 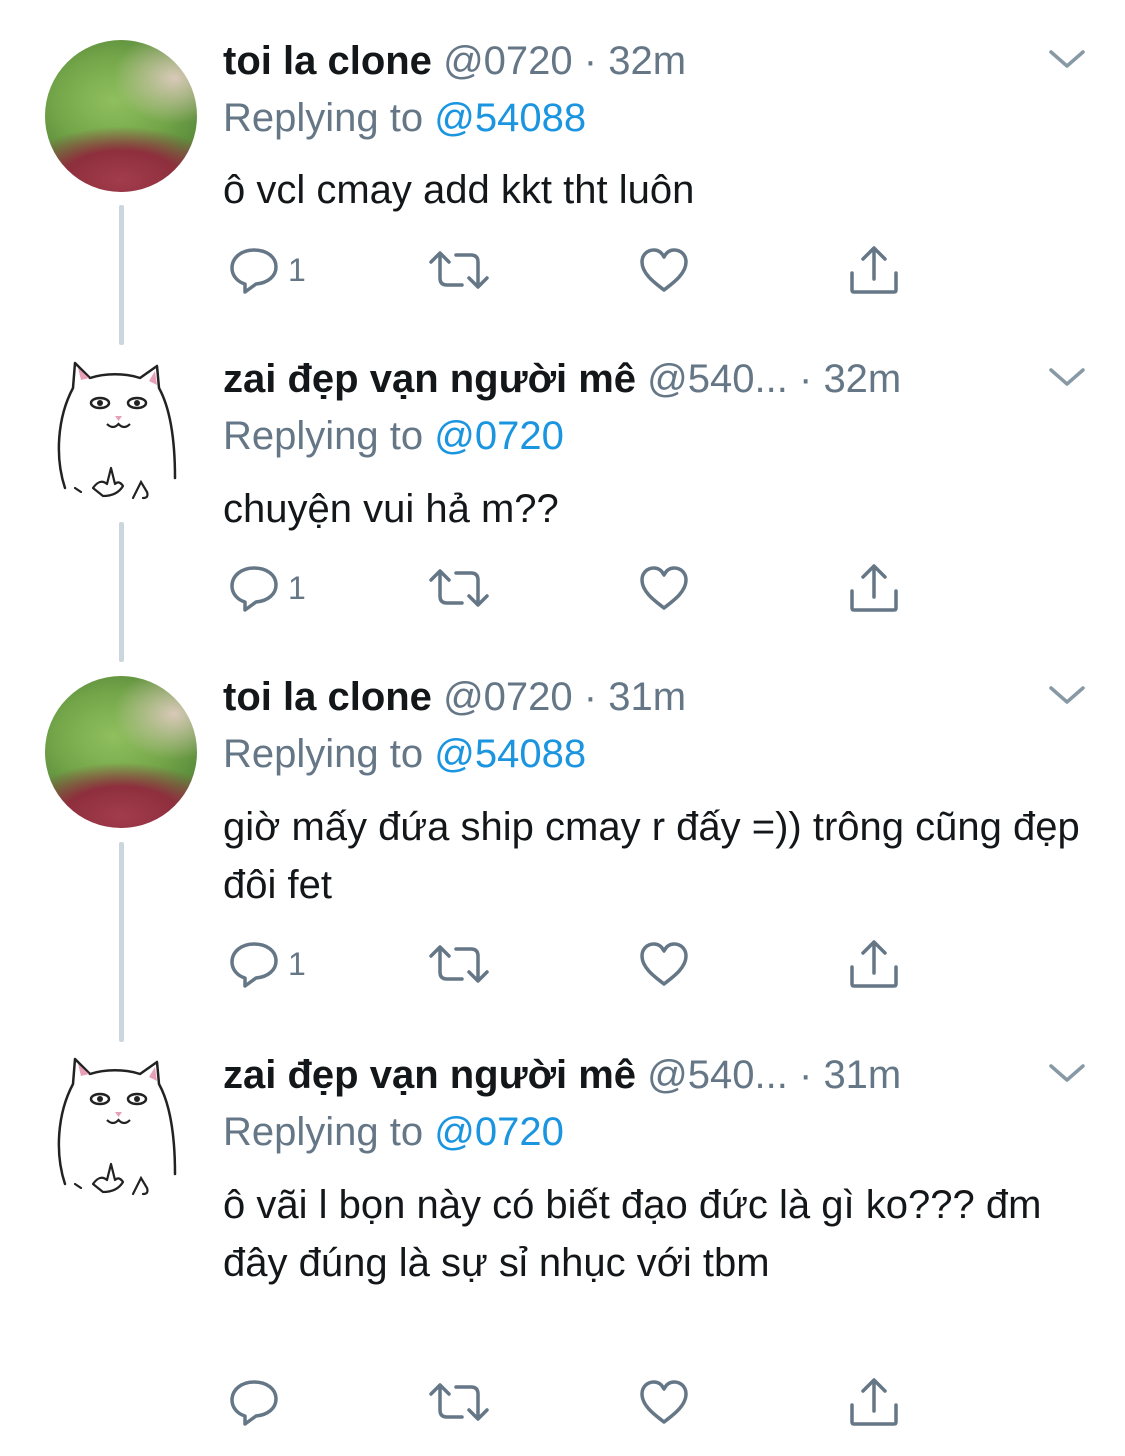 I want to click on tweet-actions, so click(x=573, y=1402).